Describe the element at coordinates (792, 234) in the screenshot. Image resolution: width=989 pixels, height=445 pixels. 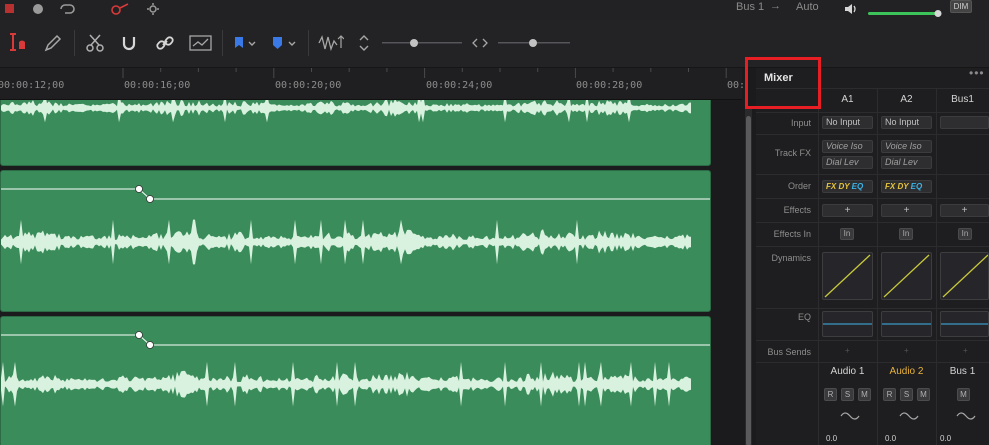
I see `row-label-effects-in: Effects In` at that location.